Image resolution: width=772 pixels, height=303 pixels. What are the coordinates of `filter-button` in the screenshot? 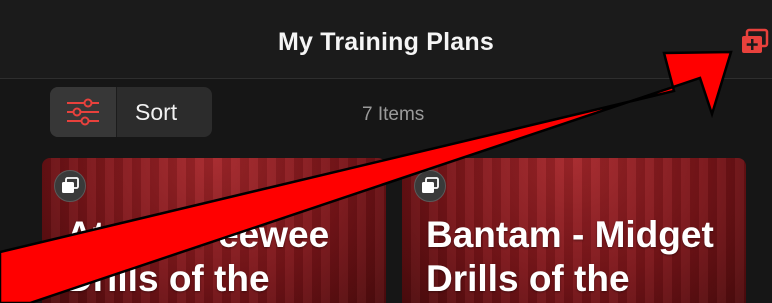 It's located at (83, 112).